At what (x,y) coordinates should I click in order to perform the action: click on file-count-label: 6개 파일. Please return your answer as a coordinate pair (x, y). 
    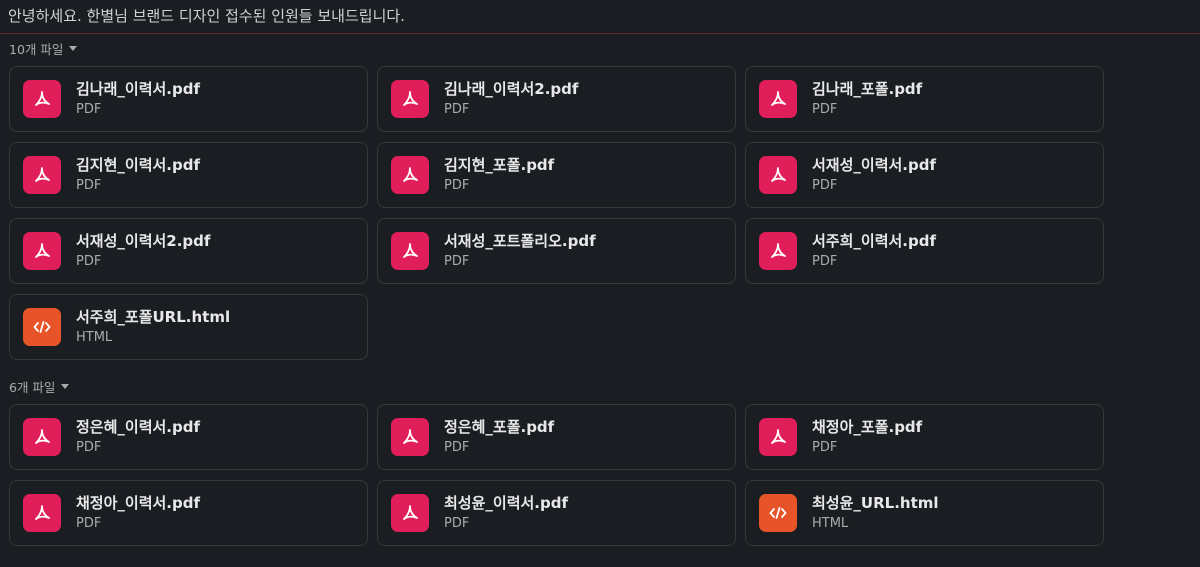
    Looking at the image, I should click on (32, 387).